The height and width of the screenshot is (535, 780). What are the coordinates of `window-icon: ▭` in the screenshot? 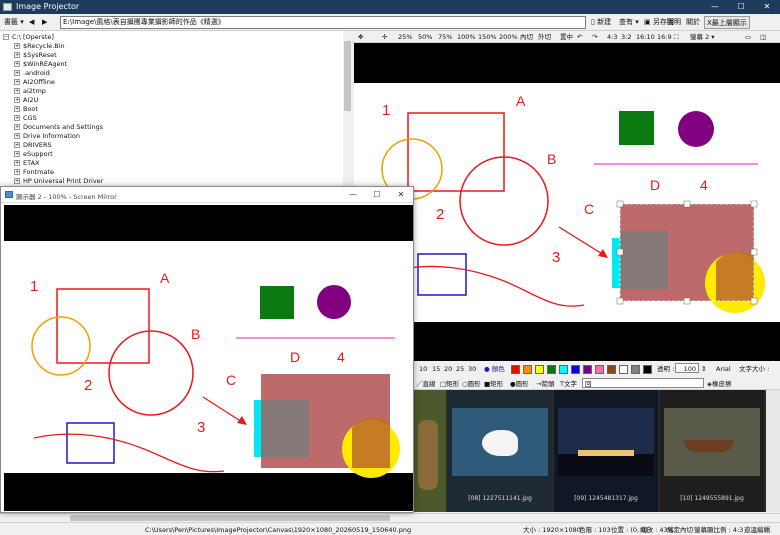 It's located at (748, 37).